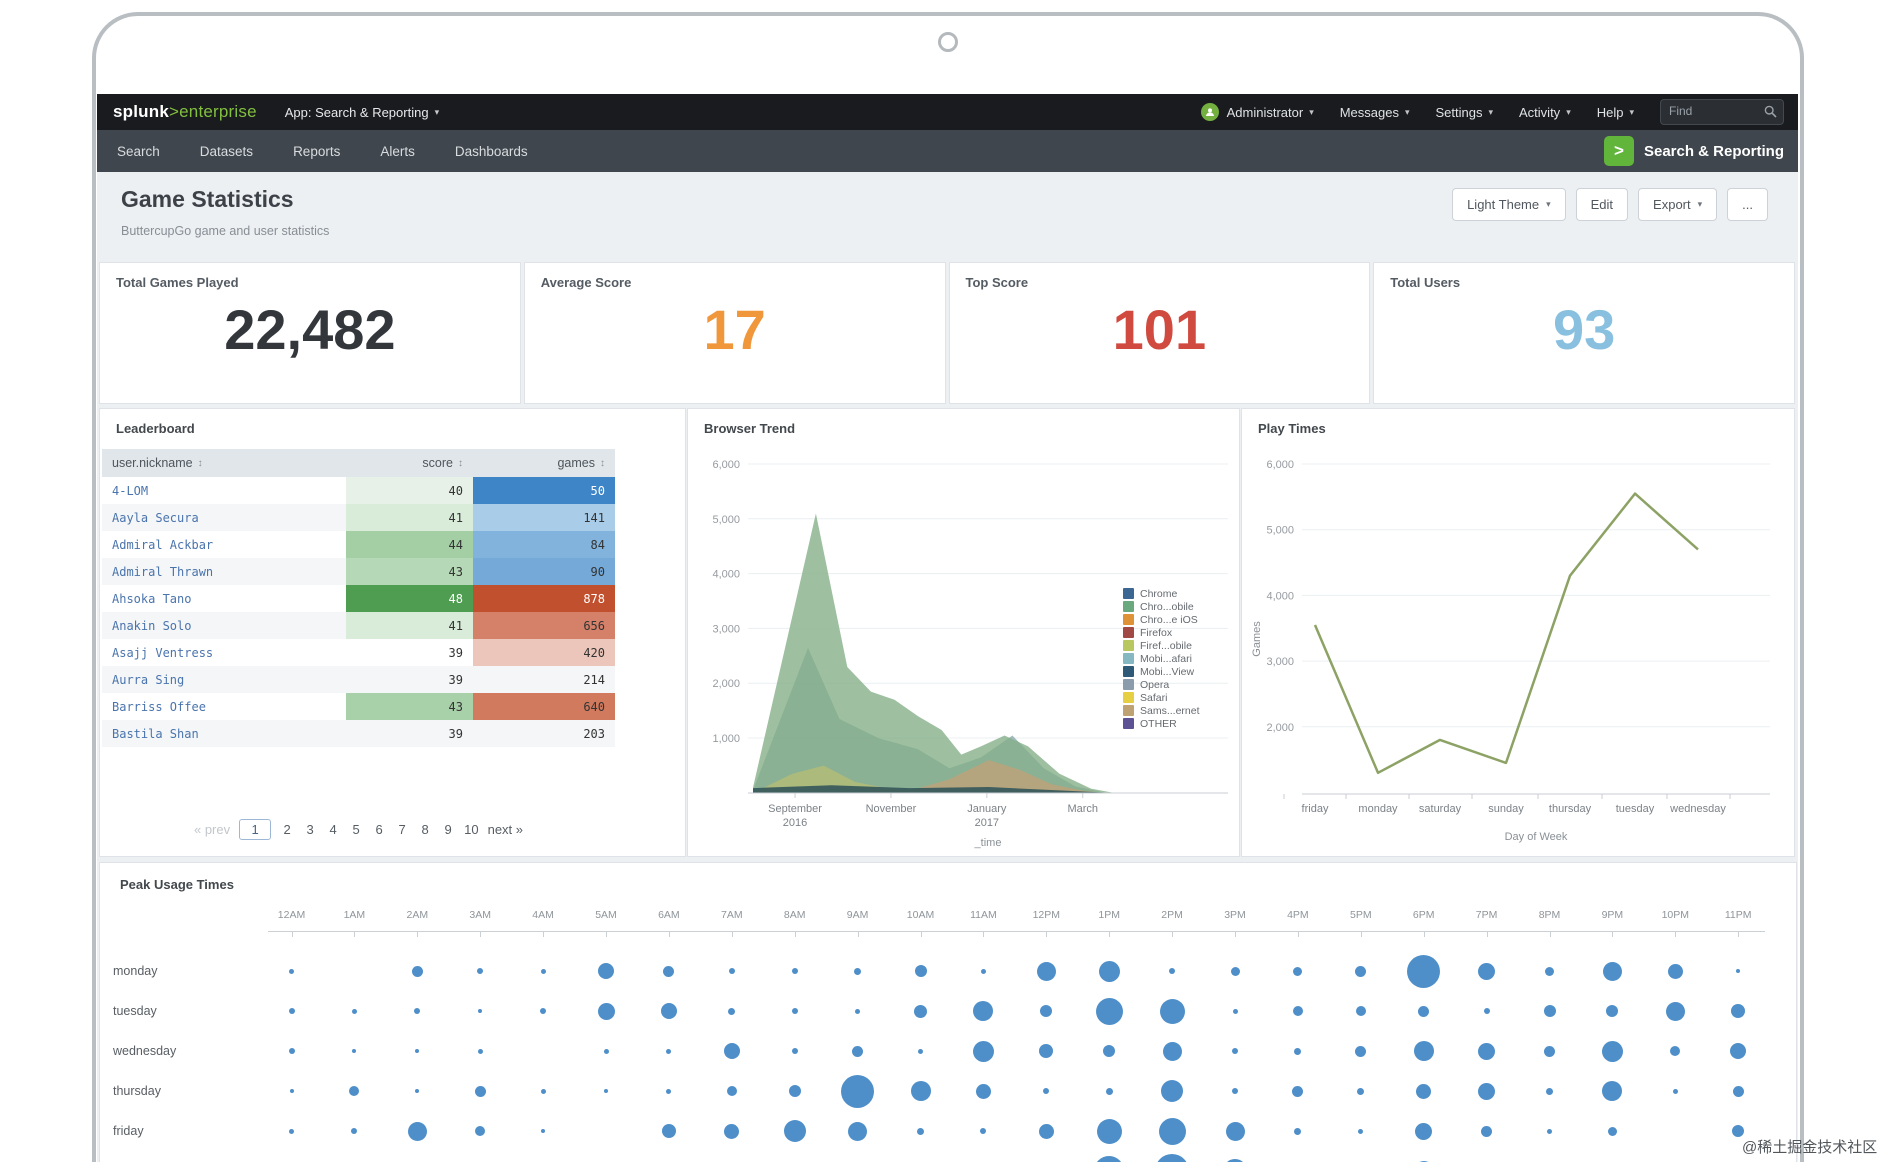 Image resolution: width=1900 pixels, height=1162 pixels. What do you see at coordinates (920, 1131) in the screenshot?
I see `bubble-friday-10am` at bounding box center [920, 1131].